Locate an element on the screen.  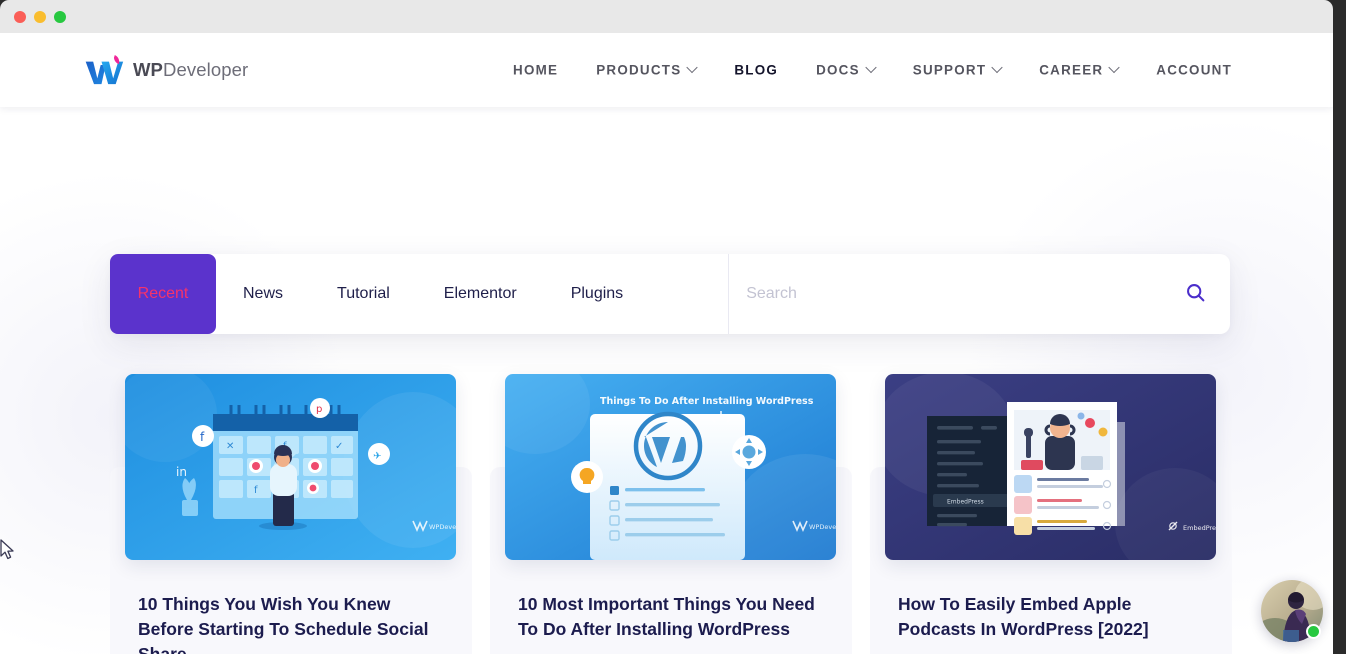
svg-text:Things To Do After Installing: Things To Do After Installing WordPress is located at coordinates (707, 401).